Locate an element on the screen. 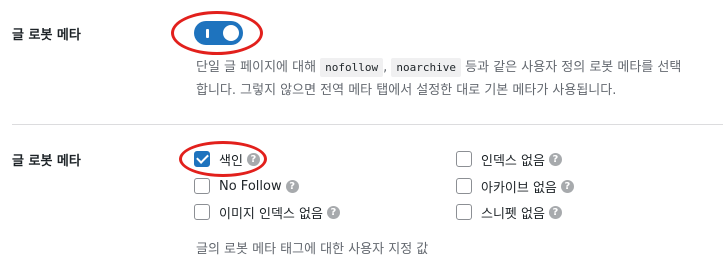 The width and height of the screenshot is (723, 280). code-noarchive: noarchive is located at coordinates (426, 67).